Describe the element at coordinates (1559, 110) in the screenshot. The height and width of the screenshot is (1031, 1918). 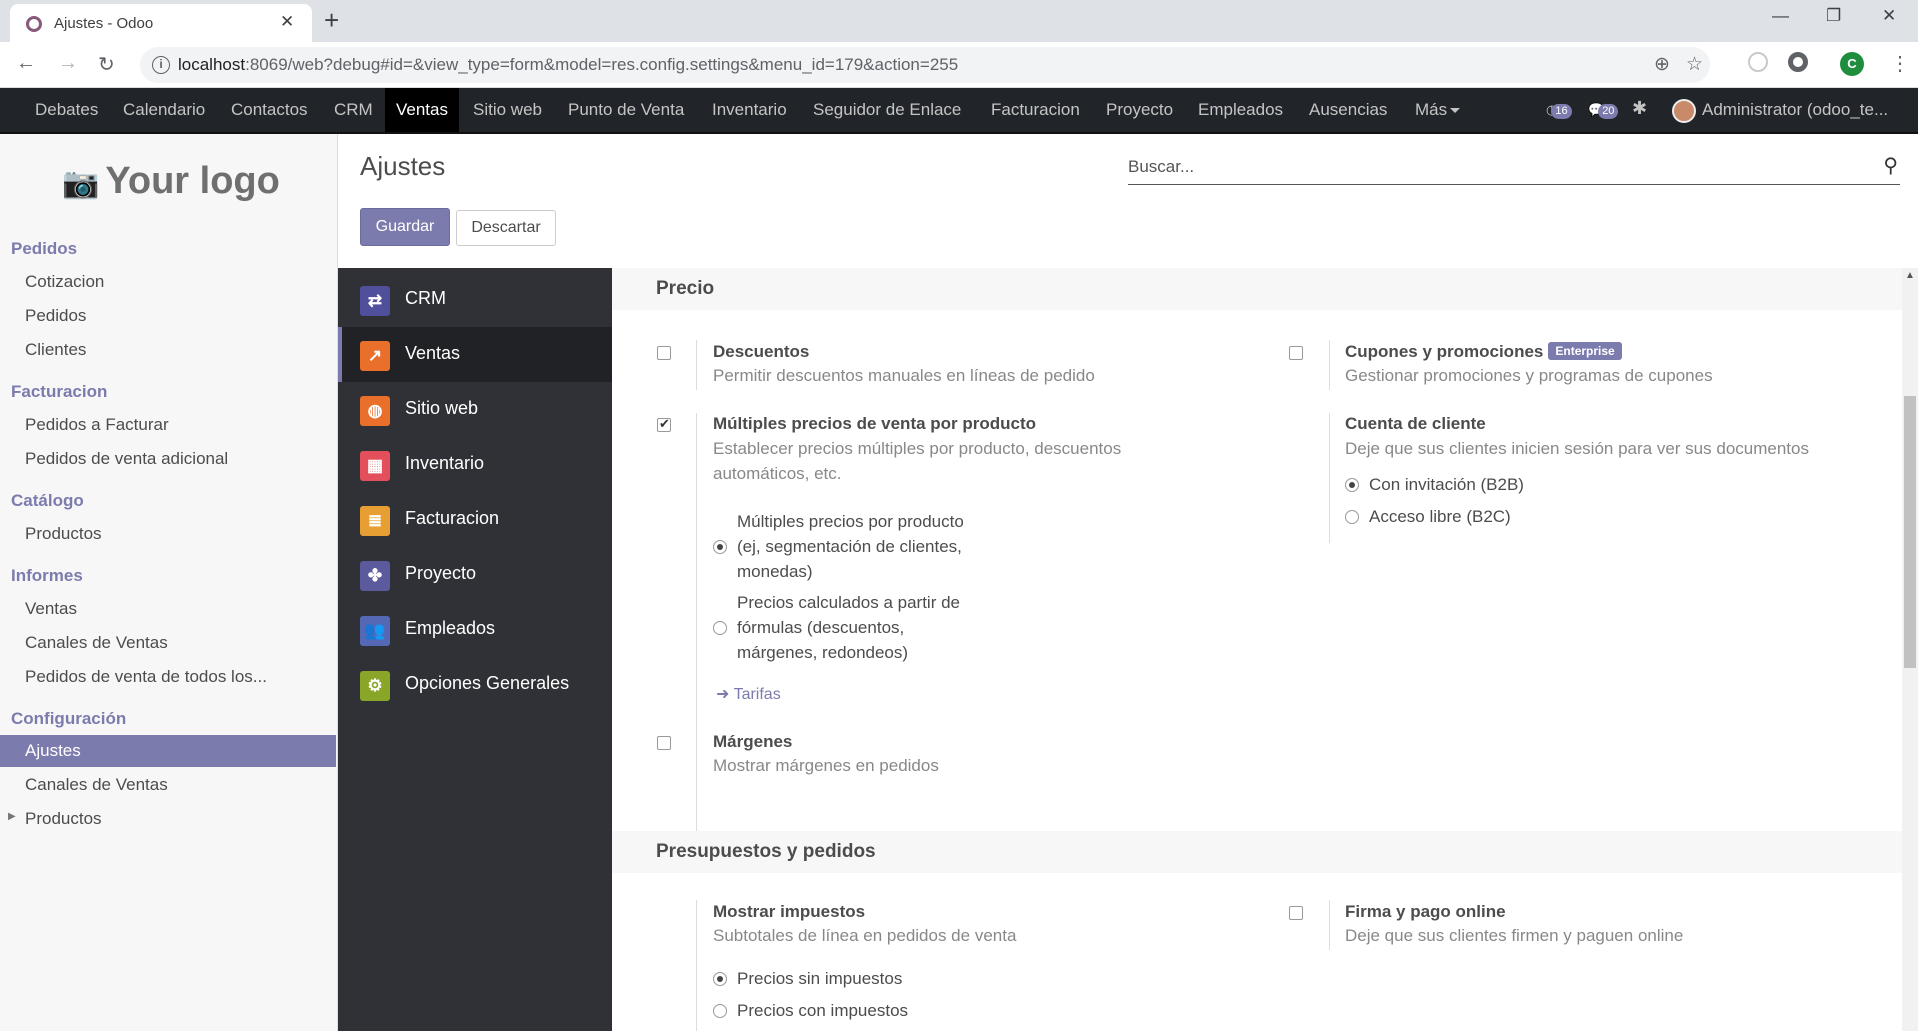
I see `activity-icon: ◷16` at that location.